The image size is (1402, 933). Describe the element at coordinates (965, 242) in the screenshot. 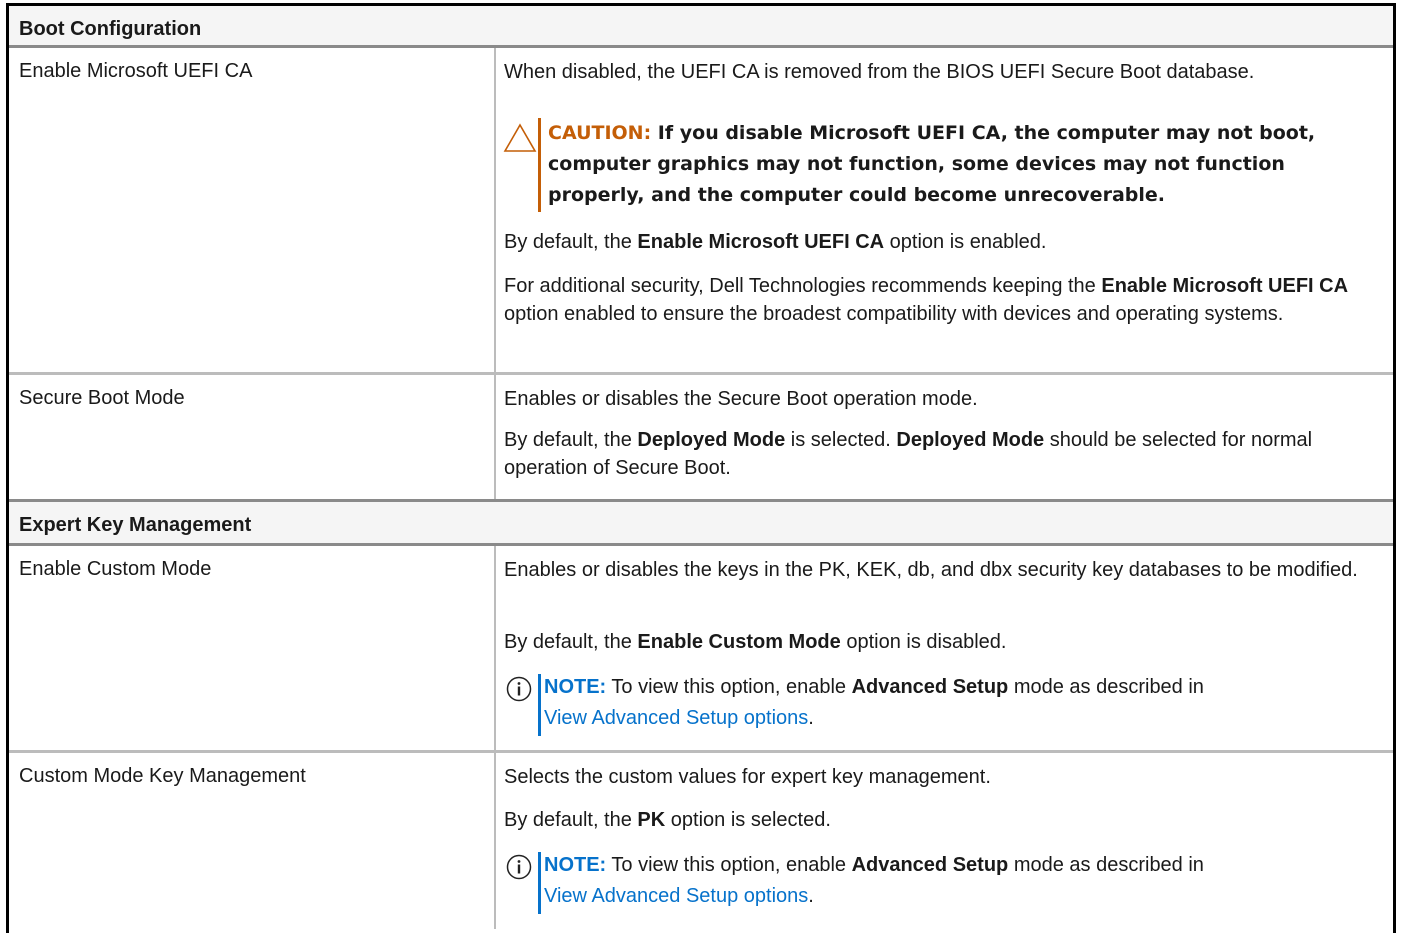

I see `text: option is enabled.` at that location.